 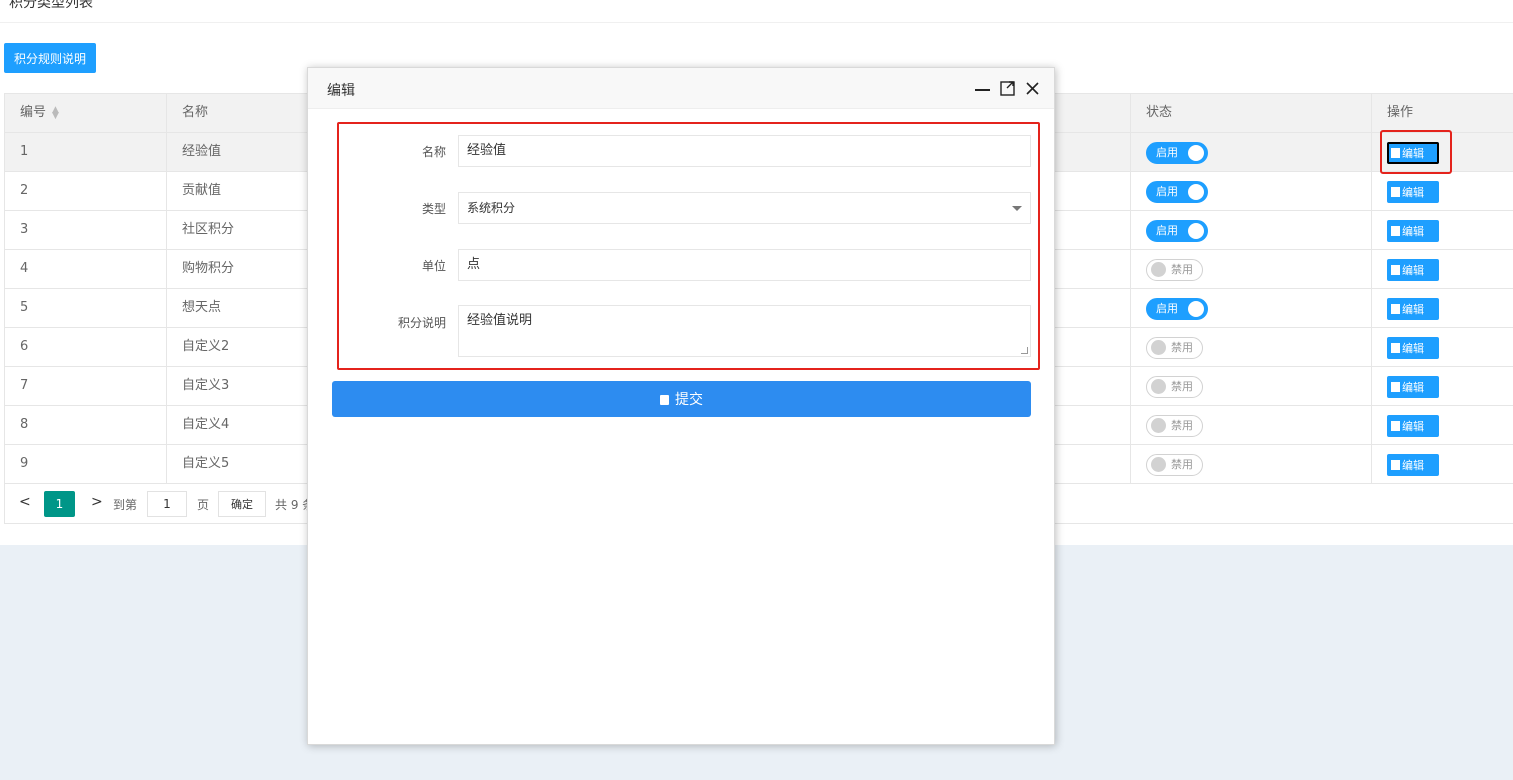 I want to click on desc-value: 经验值说明, so click(x=500, y=320).